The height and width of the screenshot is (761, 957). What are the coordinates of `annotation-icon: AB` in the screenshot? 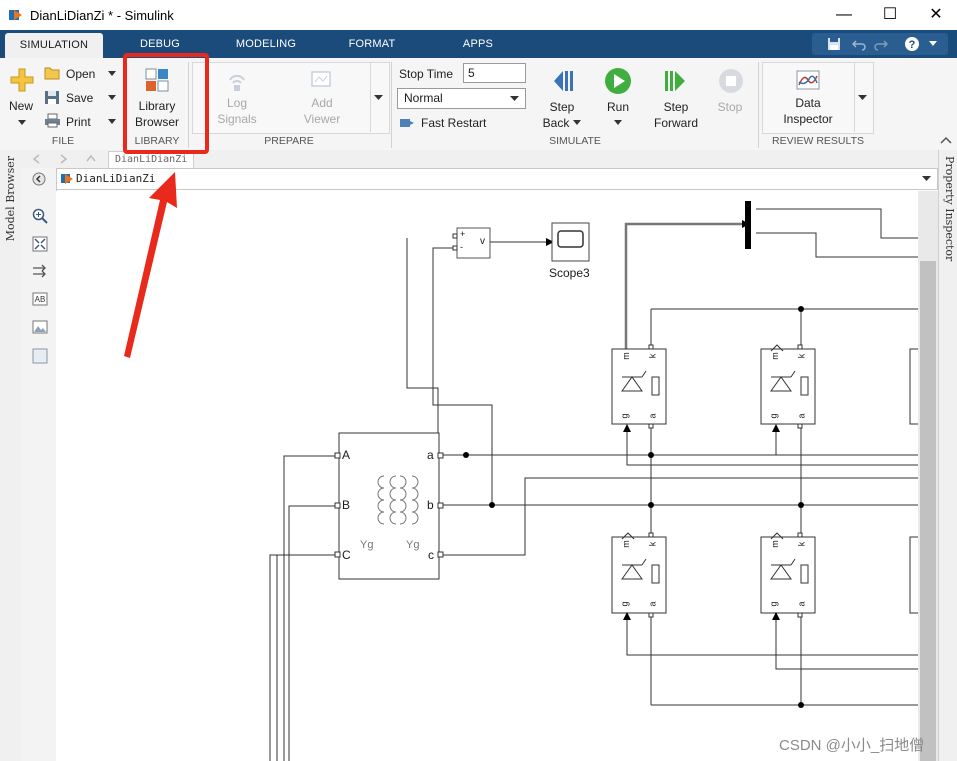 It's located at (40, 299).